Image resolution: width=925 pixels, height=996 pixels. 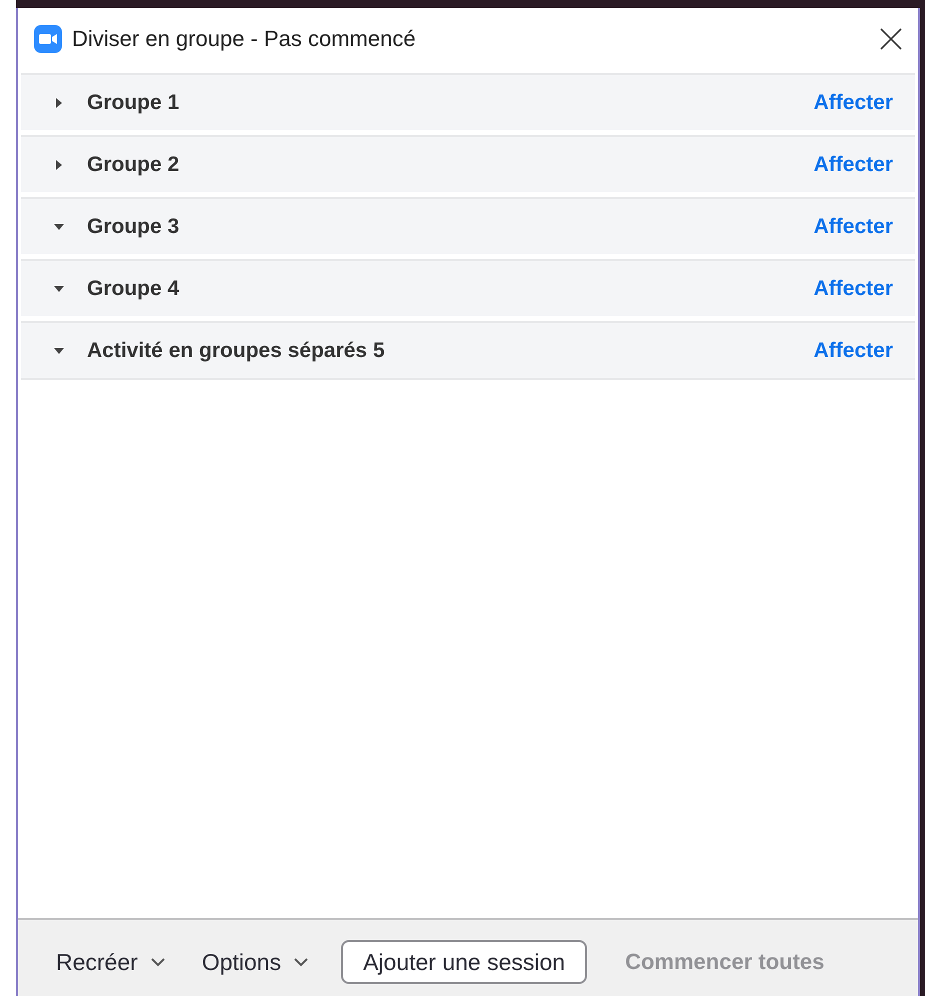 I want to click on group-row: Groupe 3 Affecter, so click(x=468, y=225).